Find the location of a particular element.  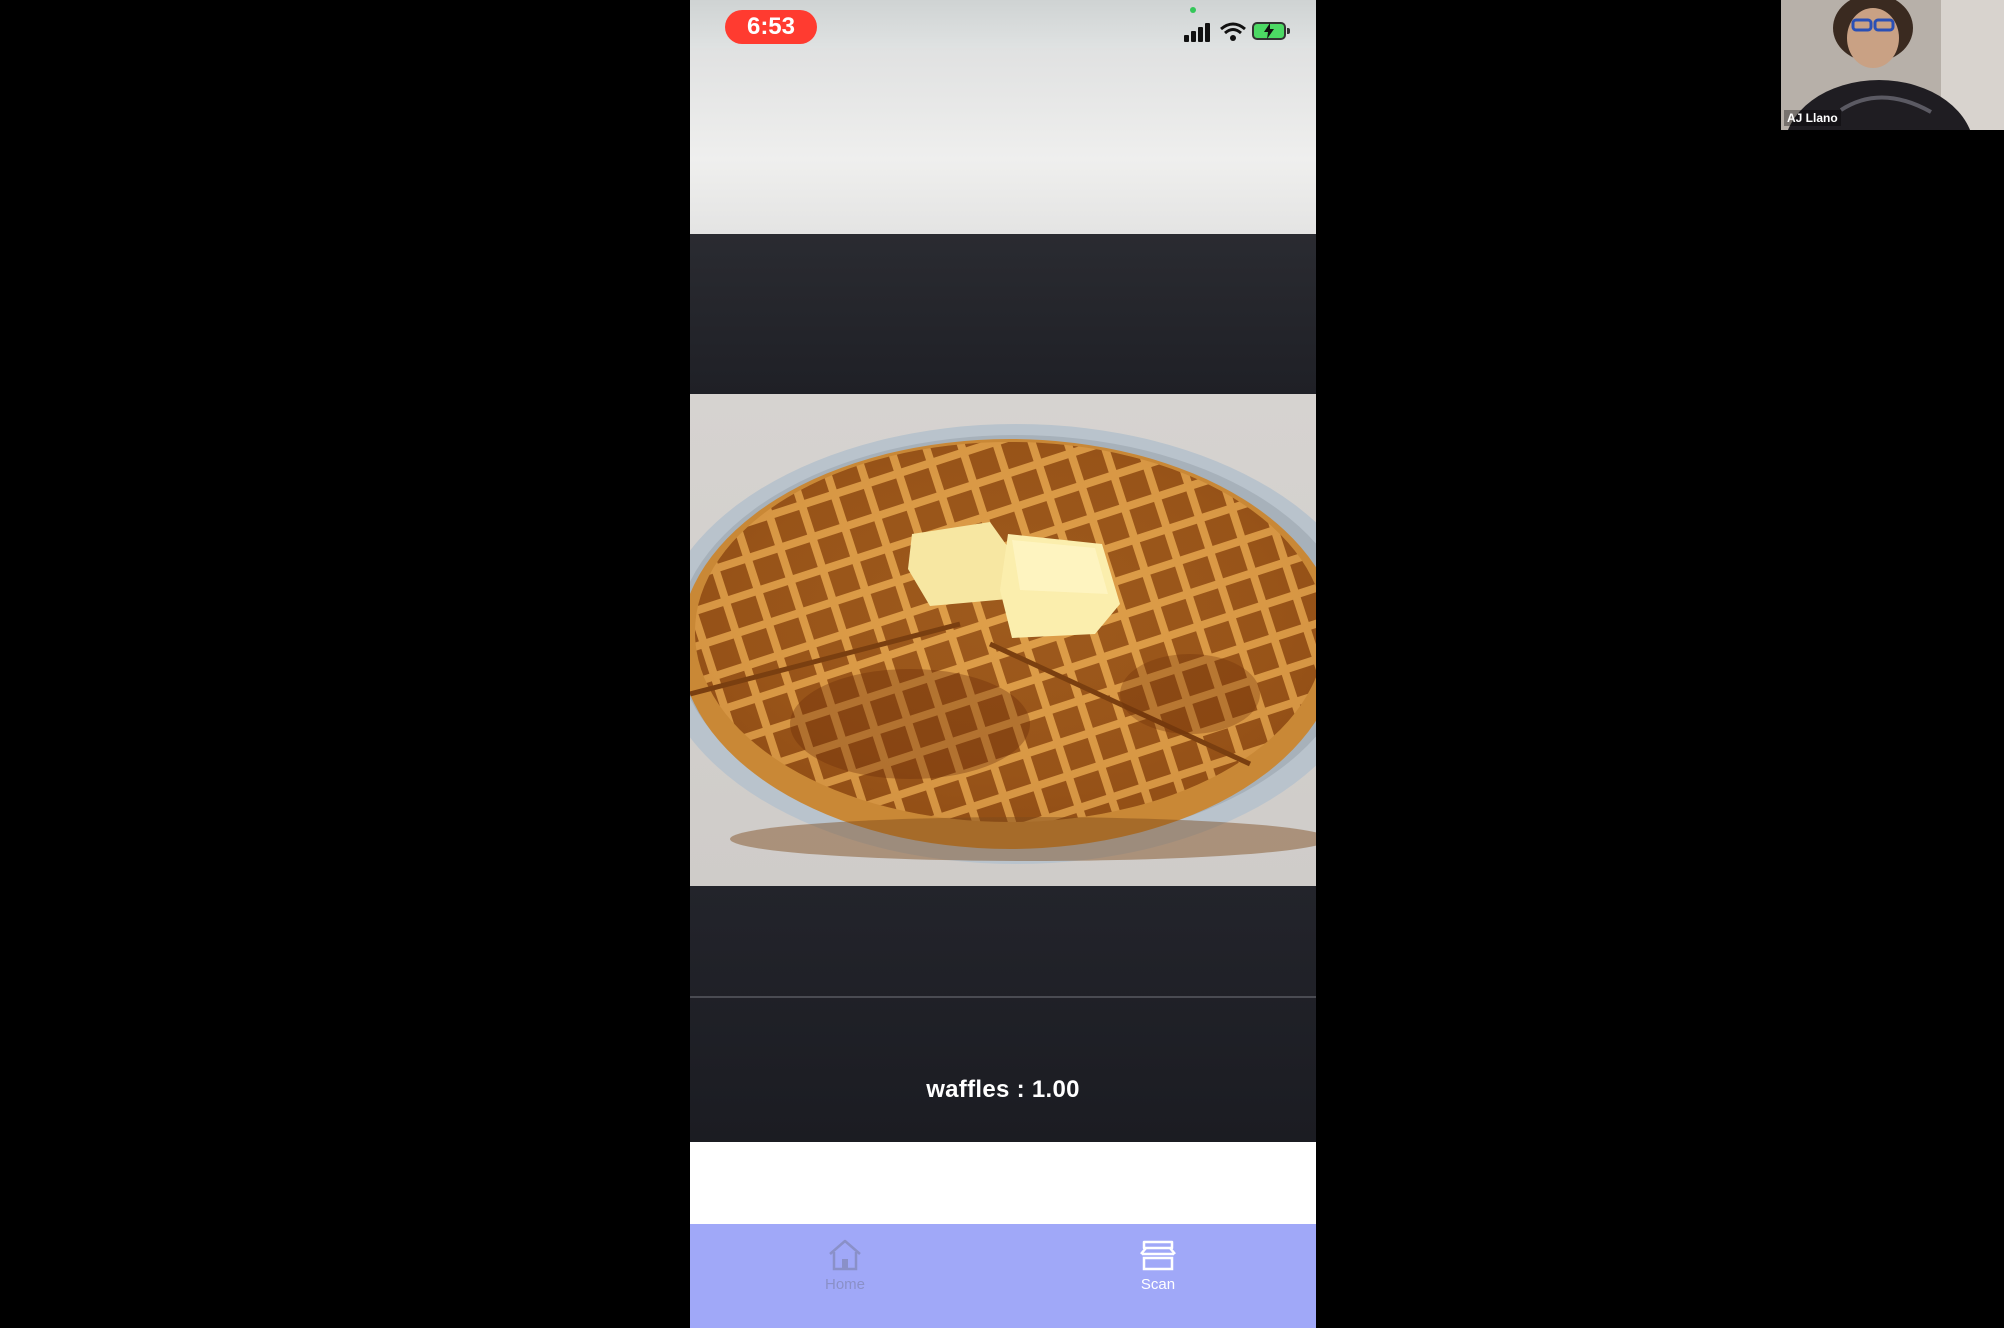

divider is located at coordinates (1003, 997).